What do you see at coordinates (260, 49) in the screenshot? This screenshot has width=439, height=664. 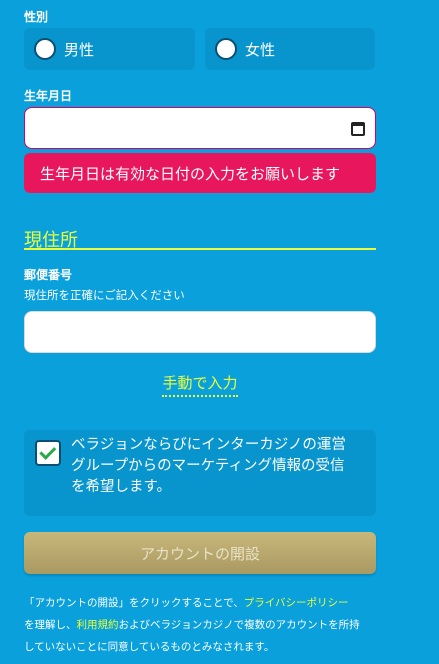 I see `gender-option-female-label: 女性` at bounding box center [260, 49].